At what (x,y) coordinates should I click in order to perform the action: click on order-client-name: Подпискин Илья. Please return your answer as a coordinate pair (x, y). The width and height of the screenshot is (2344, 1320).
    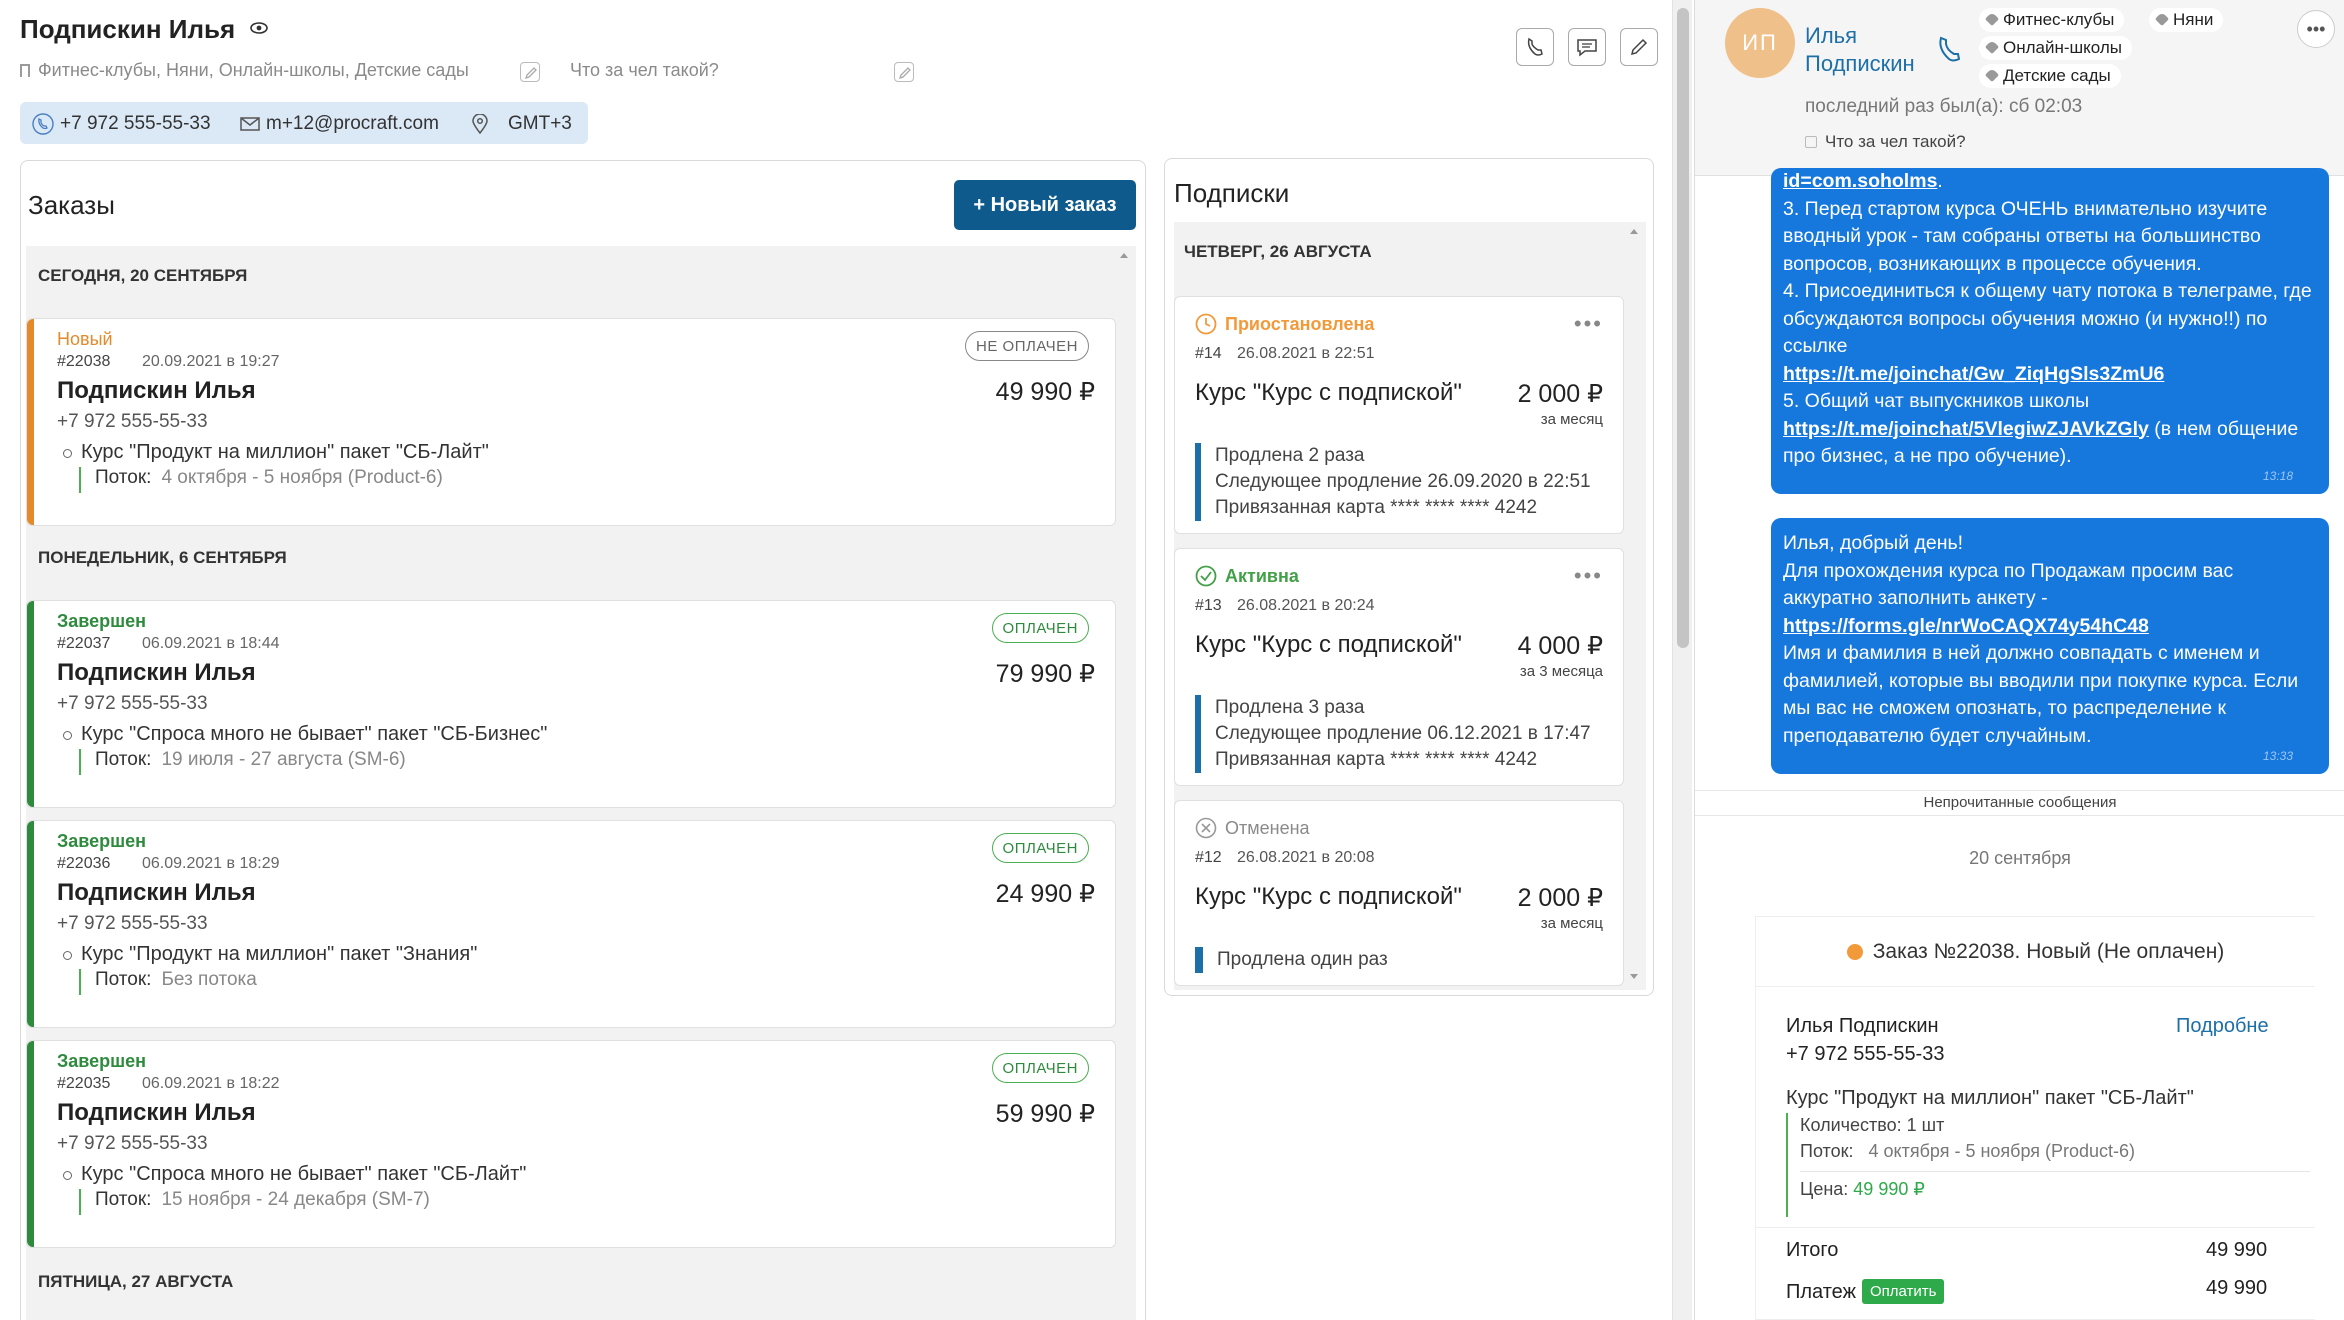
    Looking at the image, I should click on (156, 892).